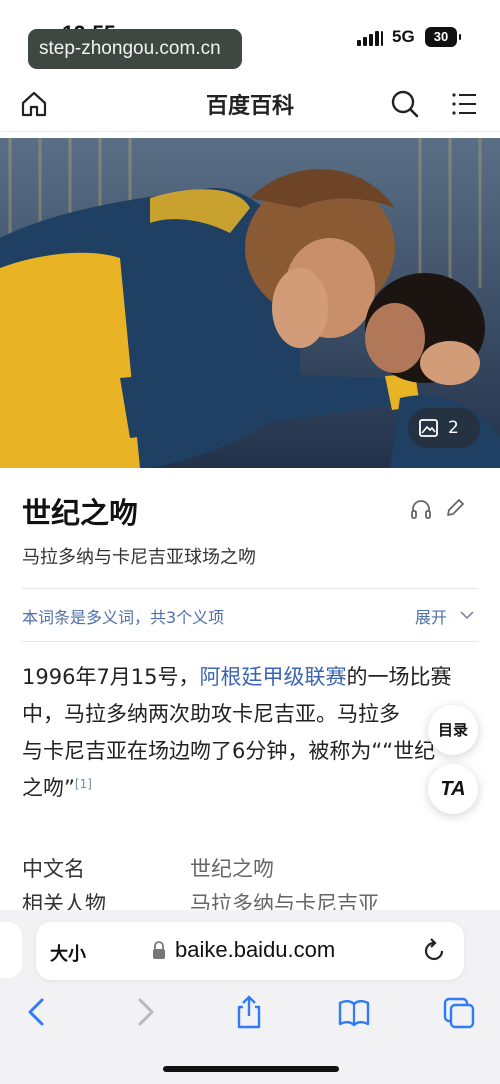  Describe the element at coordinates (443, 37) in the screenshot. I see `battery-icon: 30` at that location.